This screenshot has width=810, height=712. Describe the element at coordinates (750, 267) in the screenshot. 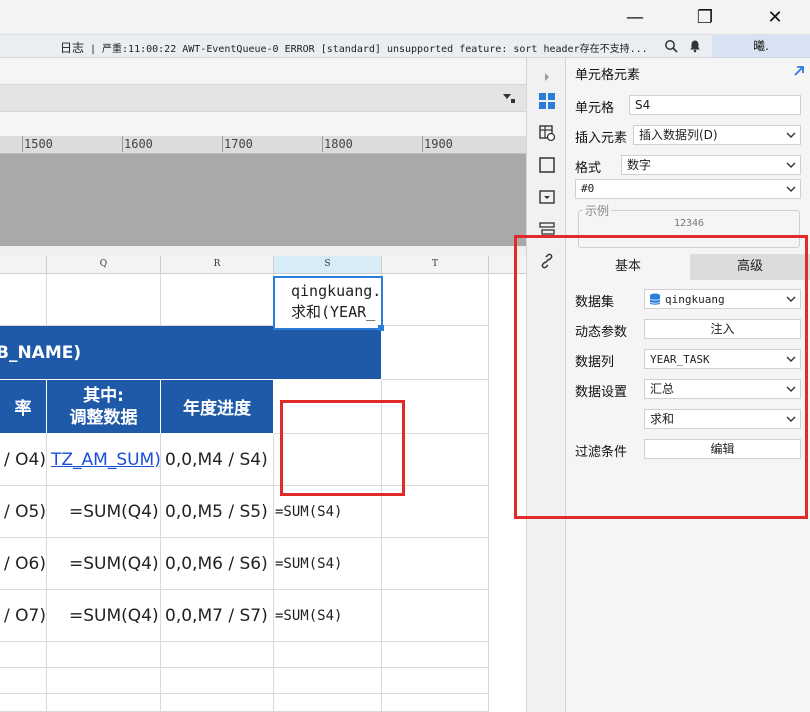

I see `tab-advanced: 高级` at that location.